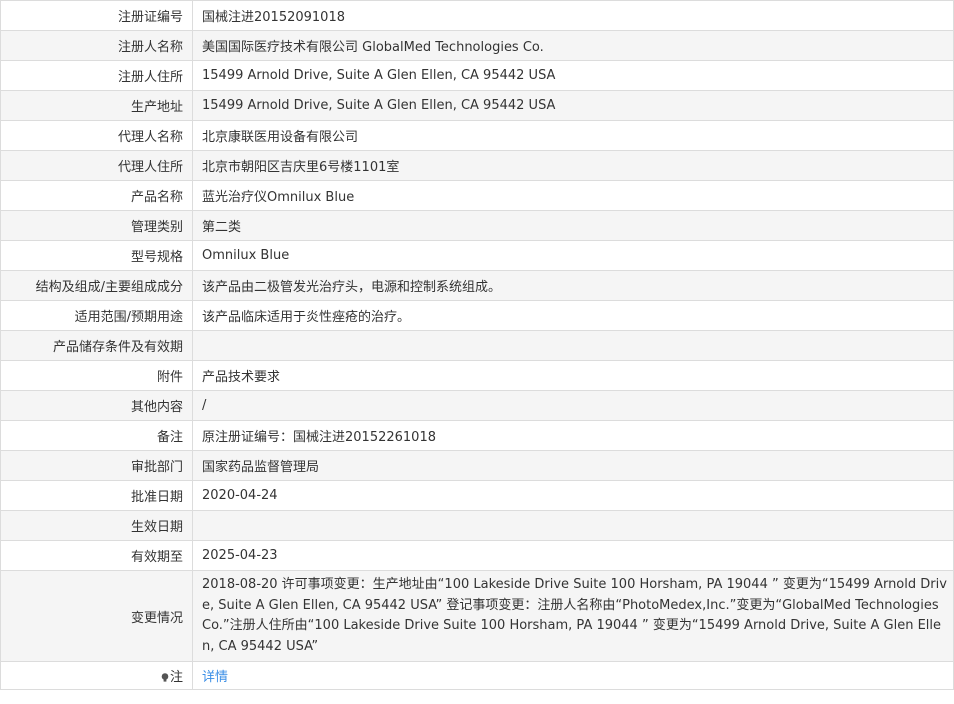 This screenshot has height=704, width=954. Describe the element at coordinates (176, 677) in the screenshot. I see `note-label: 注` at that location.